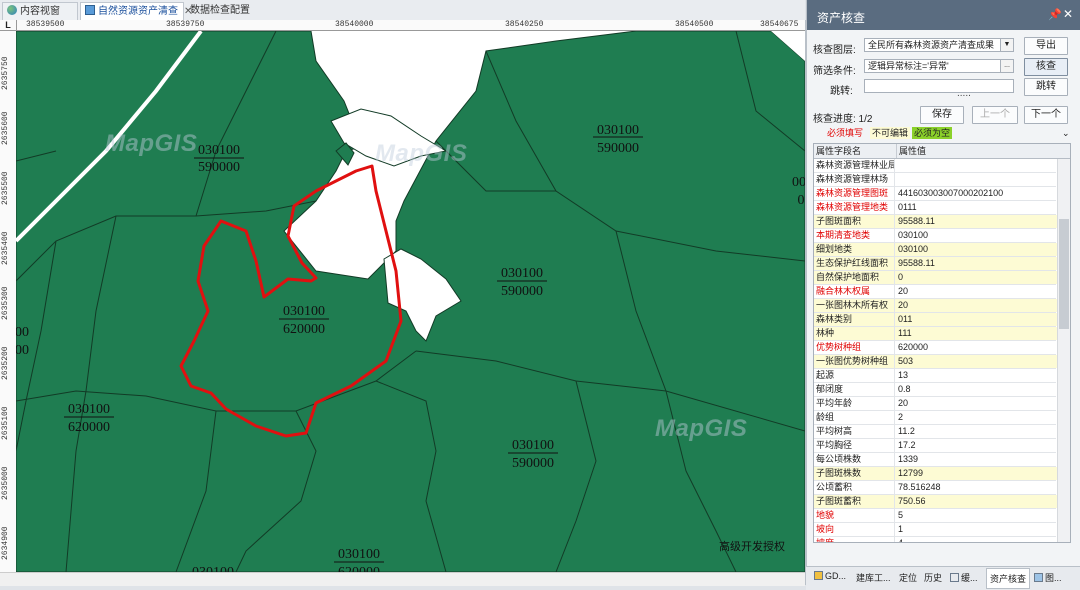  I want to click on property-row: 龄组 2, so click(935, 418).